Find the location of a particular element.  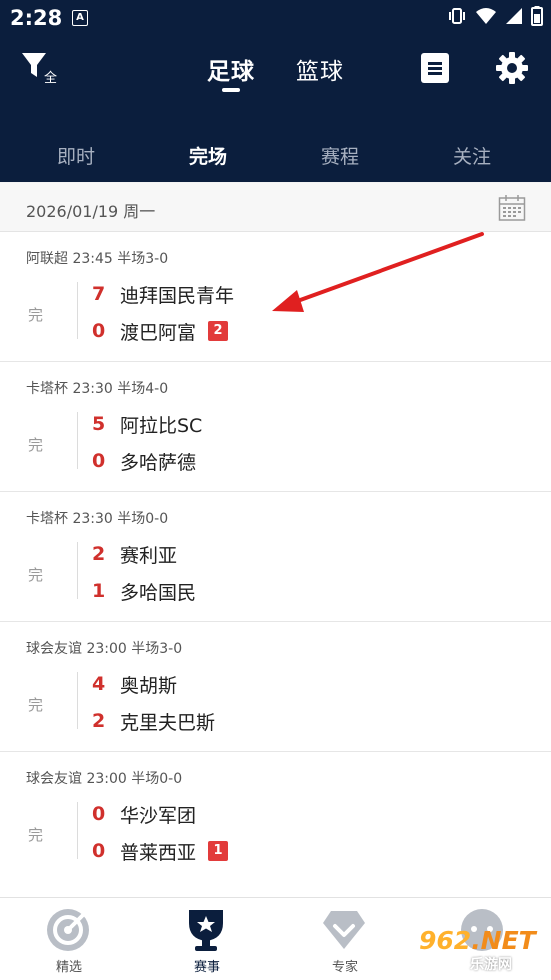

away-team-name: 克里夫巴斯 is located at coordinates (168, 722).